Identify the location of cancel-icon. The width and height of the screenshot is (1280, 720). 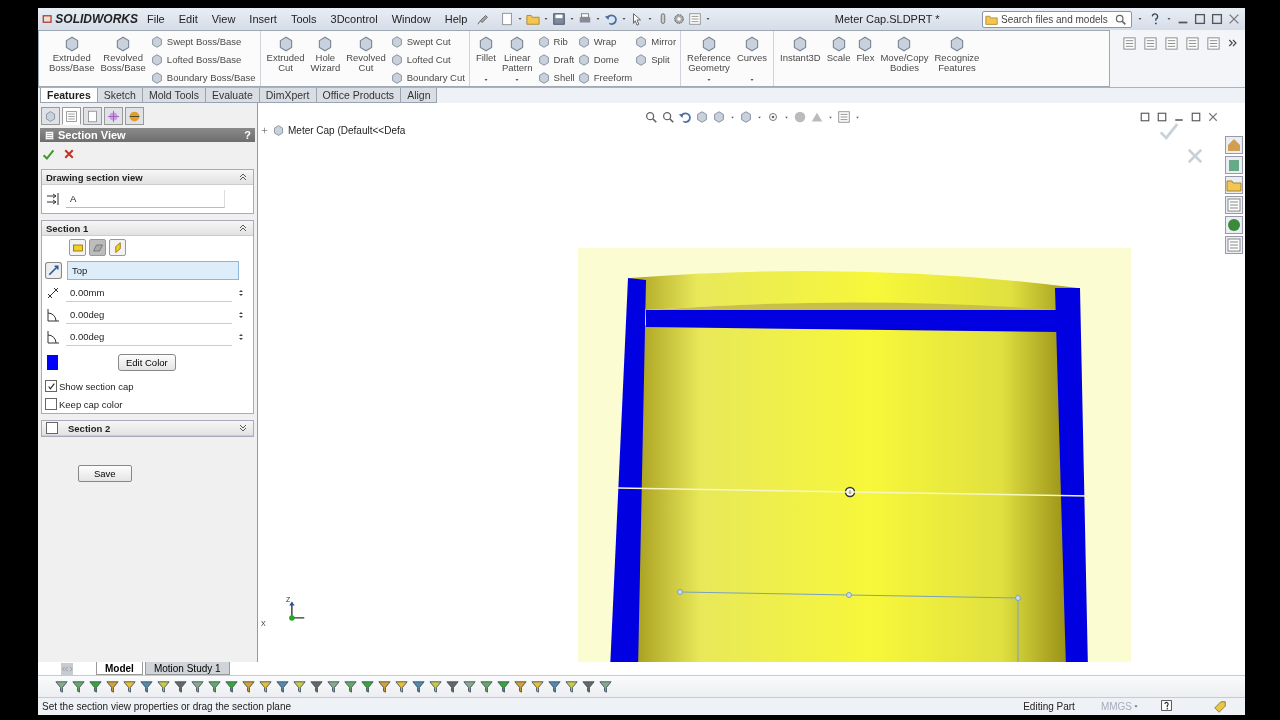
(69, 154).